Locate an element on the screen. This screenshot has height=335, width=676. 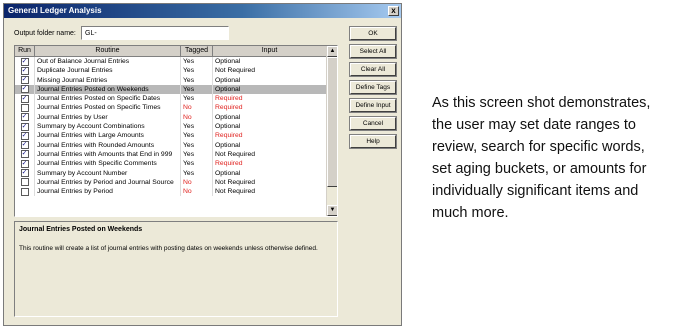
dialog-title: General Ledger Analysis is located at coordinates (55, 10).